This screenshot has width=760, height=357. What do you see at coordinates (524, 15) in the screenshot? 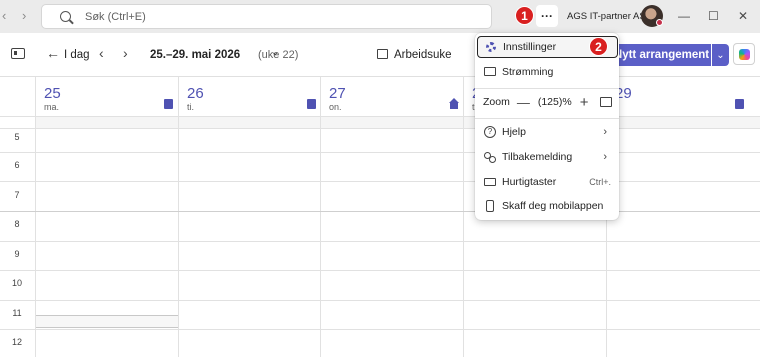
I see `callout-badge-1: 1` at bounding box center [524, 15].